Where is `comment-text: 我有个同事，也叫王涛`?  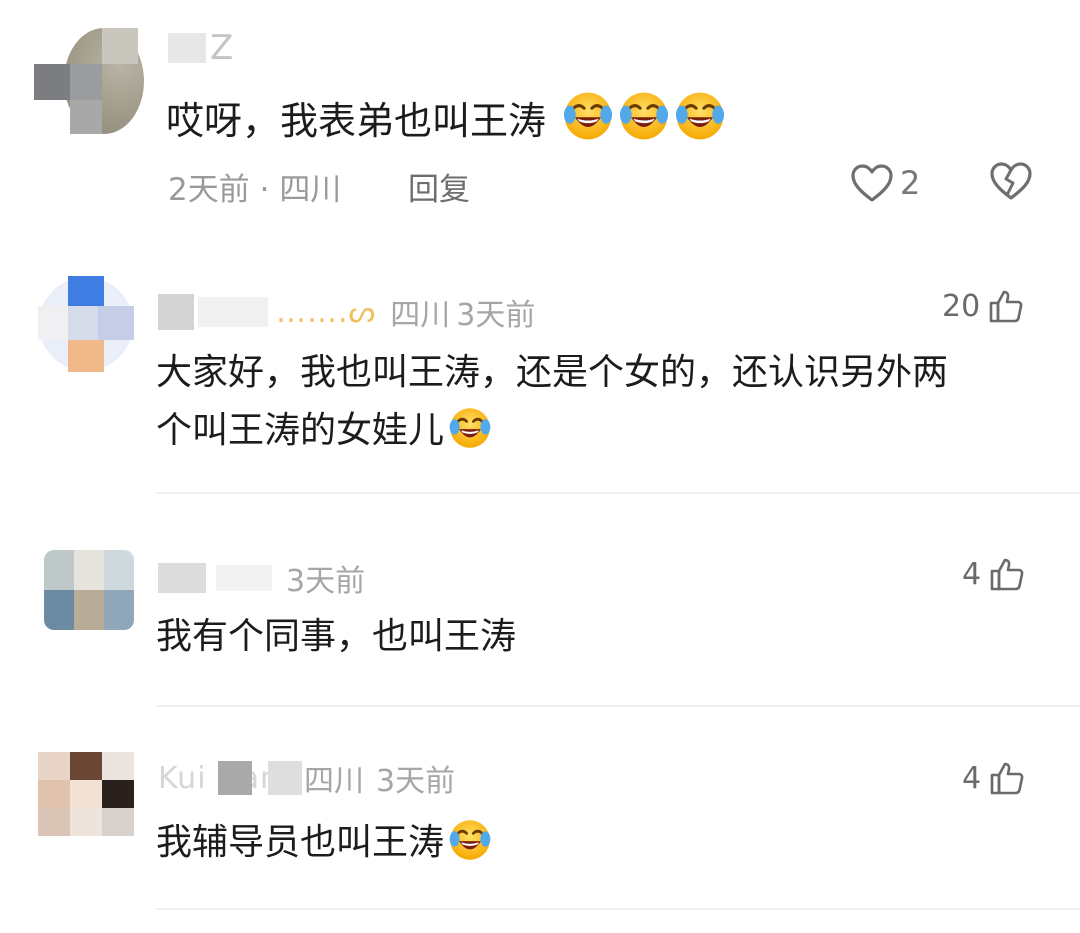
comment-text: 我有个同事，也叫王涛 is located at coordinates (336, 636).